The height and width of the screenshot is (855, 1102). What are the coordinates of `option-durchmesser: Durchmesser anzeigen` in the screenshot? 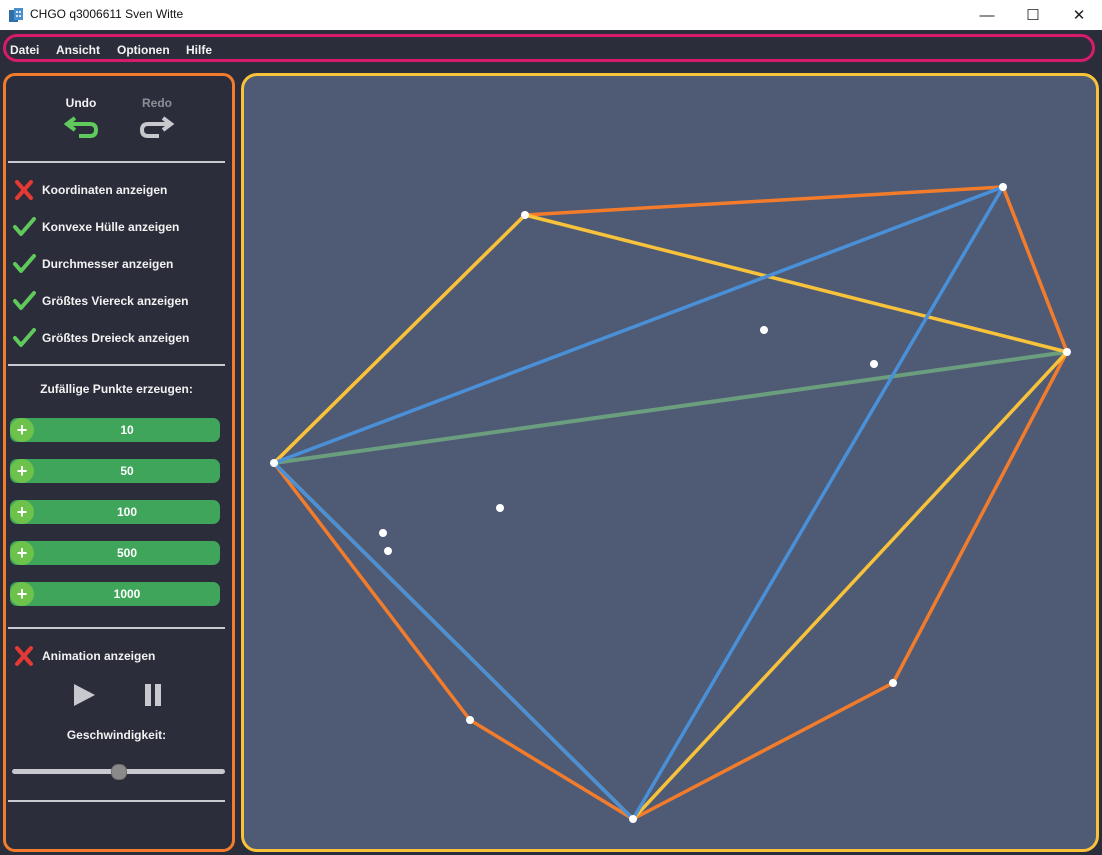 It's located at (92, 264).